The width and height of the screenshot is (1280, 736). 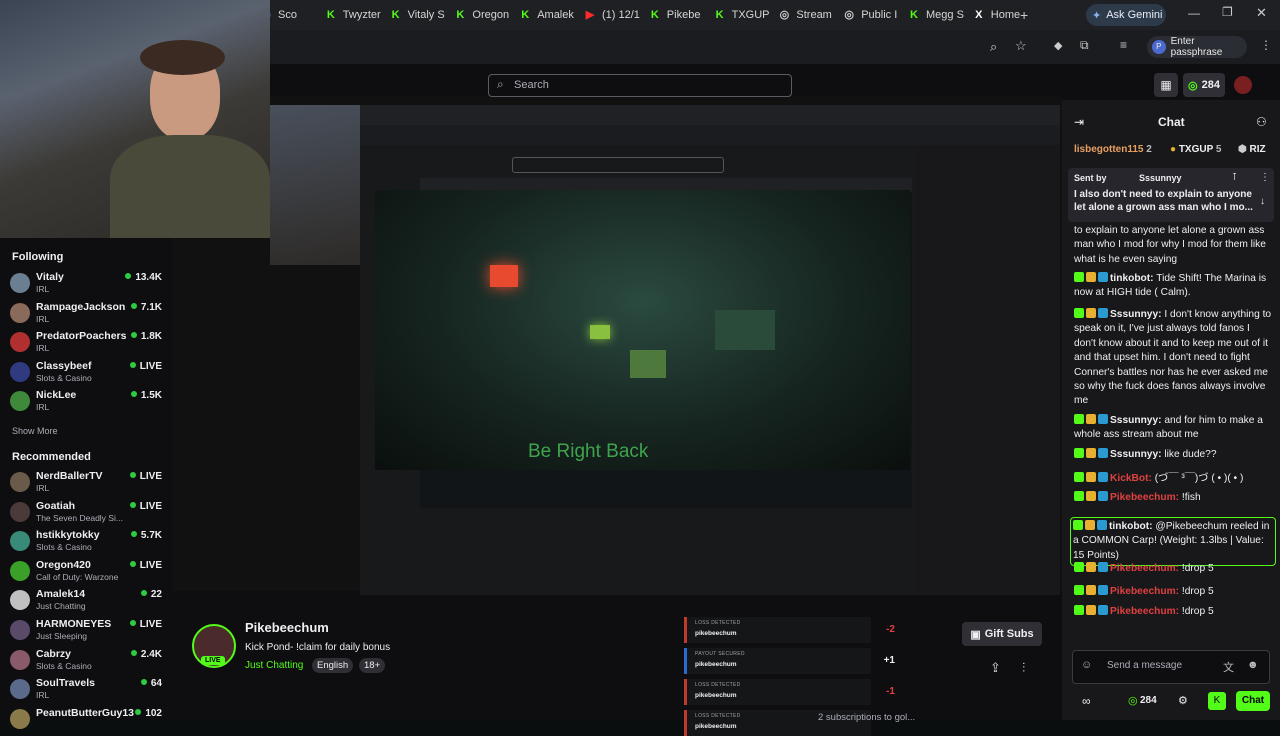 What do you see at coordinates (1131, 478) in the screenshot?
I see `chat-username: KickBot:` at bounding box center [1131, 478].